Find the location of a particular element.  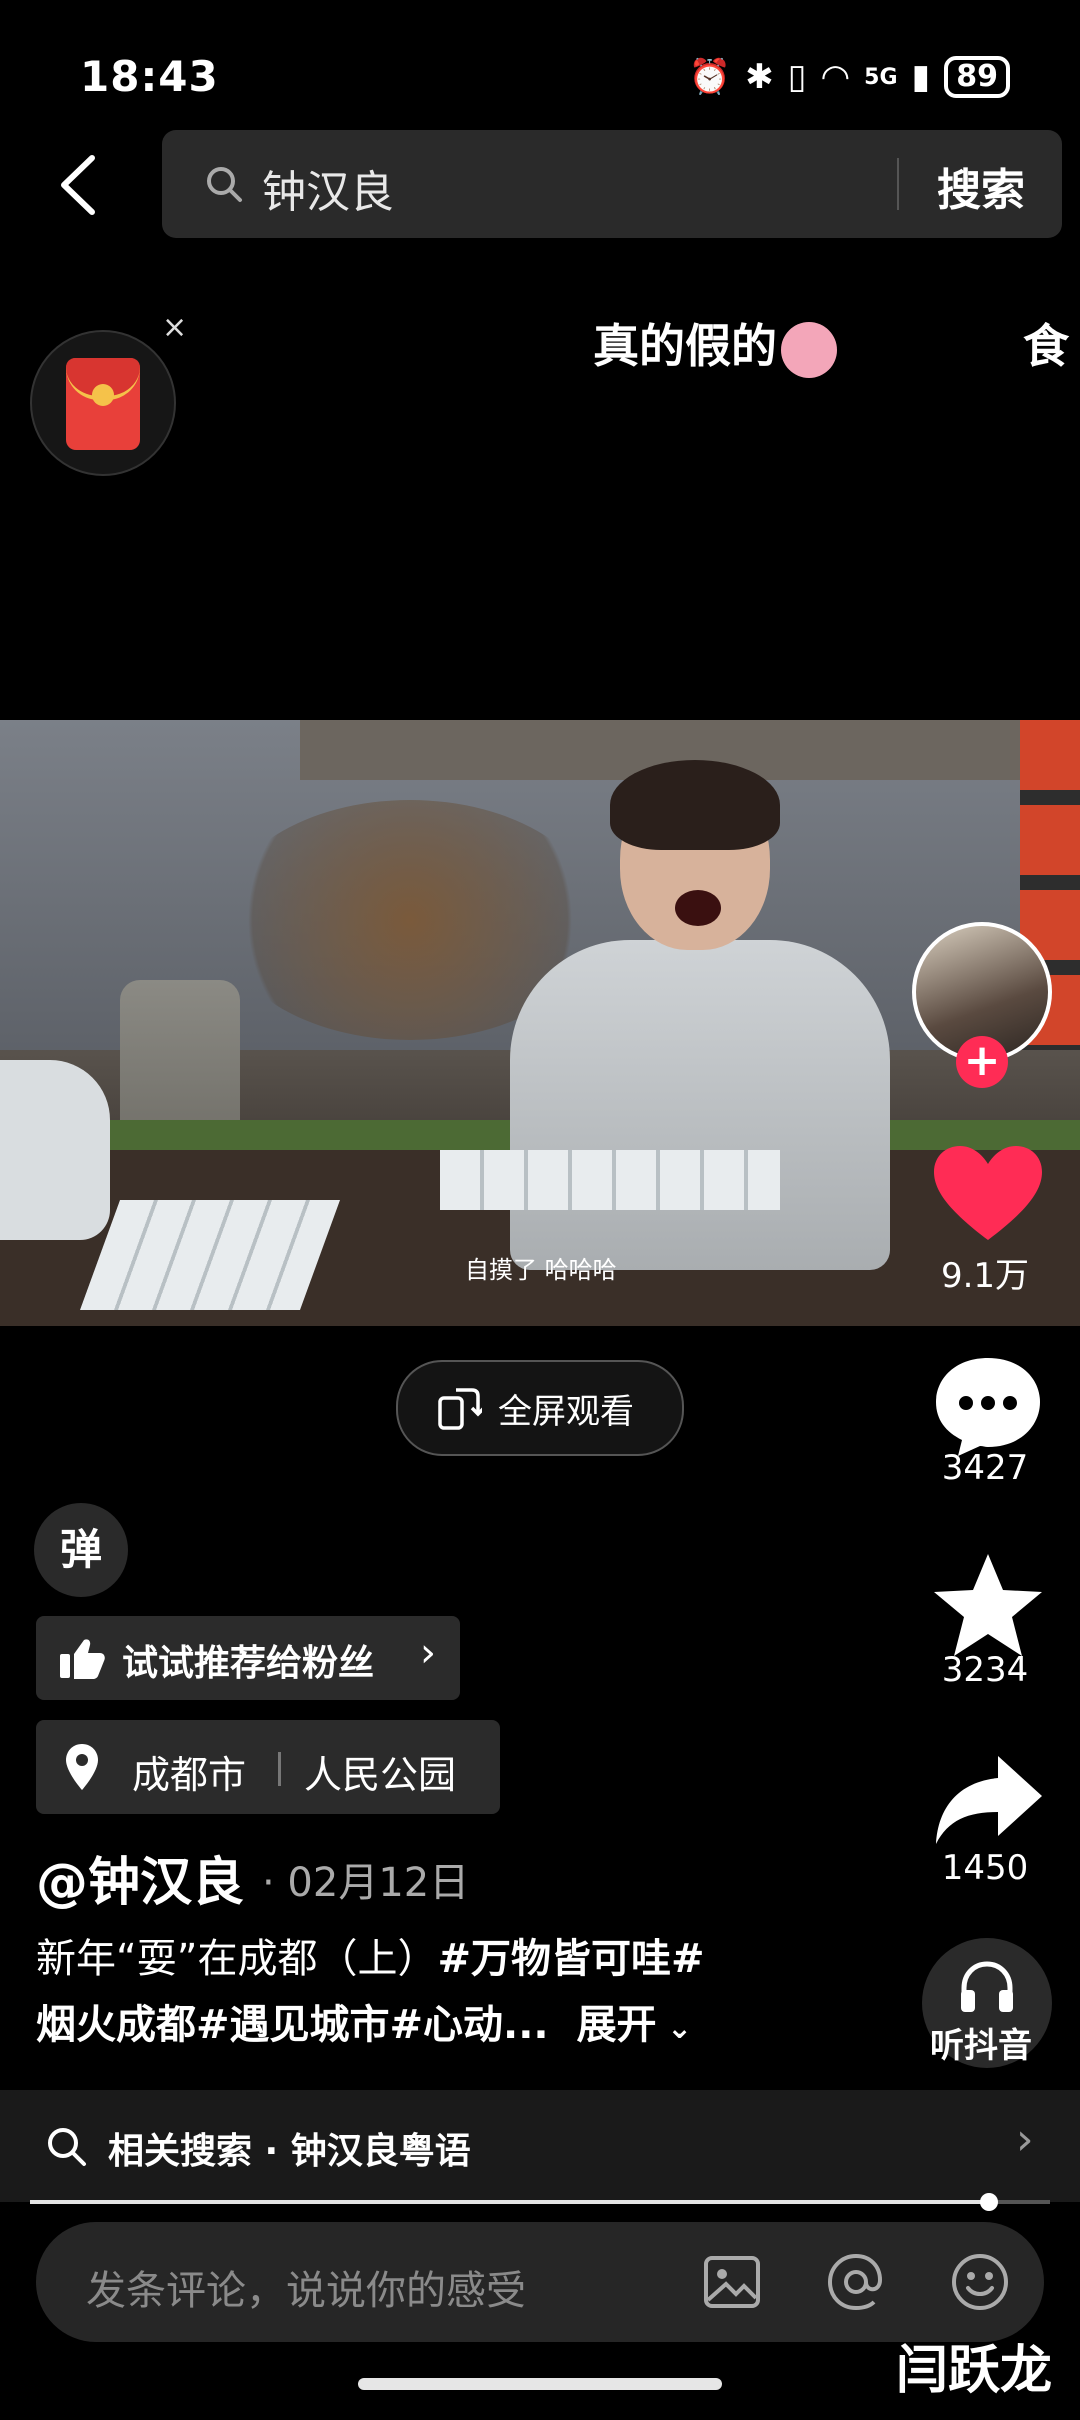

close-icon: × is located at coordinates (174, 327).